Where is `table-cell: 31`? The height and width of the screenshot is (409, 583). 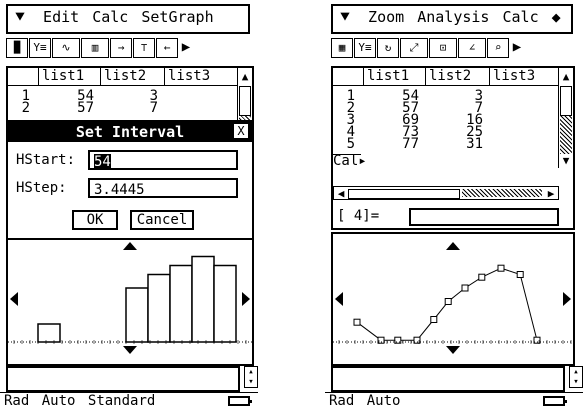
table-cell: 31 is located at coordinates (454, 144).